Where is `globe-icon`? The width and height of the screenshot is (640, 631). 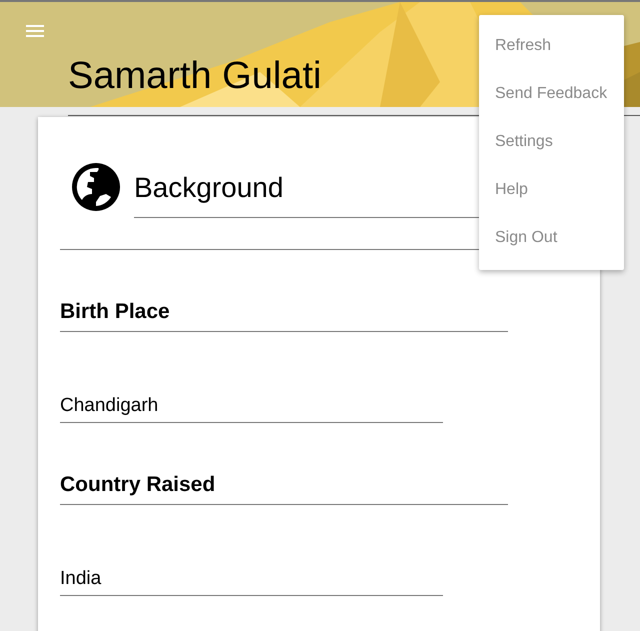
globe-icon is located at coordinates (96, 187).